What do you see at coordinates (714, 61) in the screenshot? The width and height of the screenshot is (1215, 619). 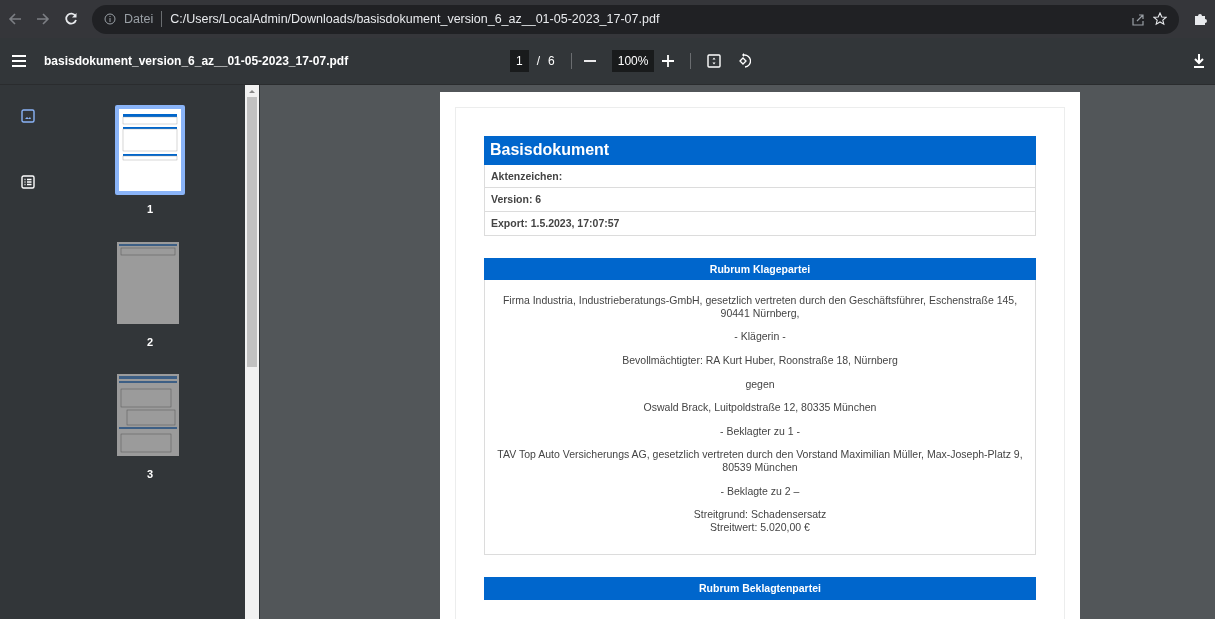 I see `fit-page-icon` at bounding box center [714, 61].